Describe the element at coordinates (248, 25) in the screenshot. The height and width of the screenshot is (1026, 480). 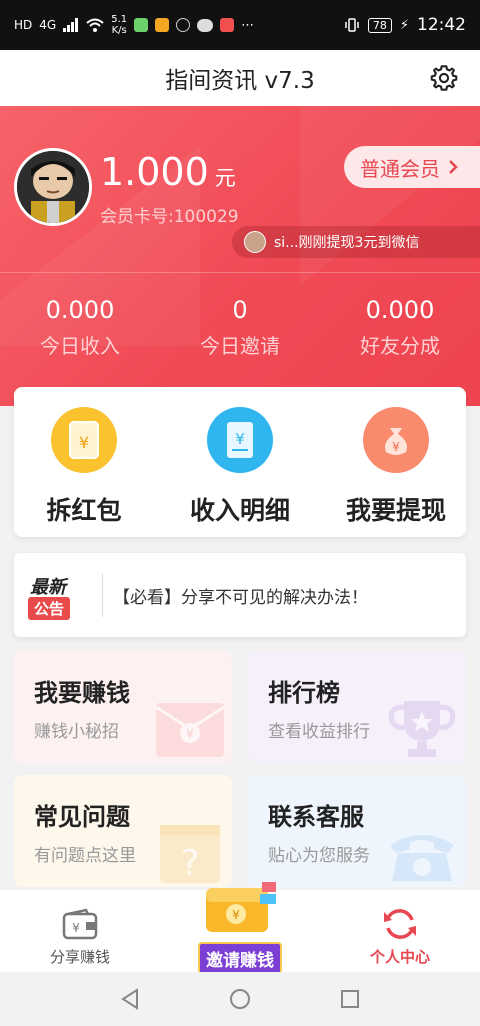
I see `more-notifications-icon: ⋯` at that location.